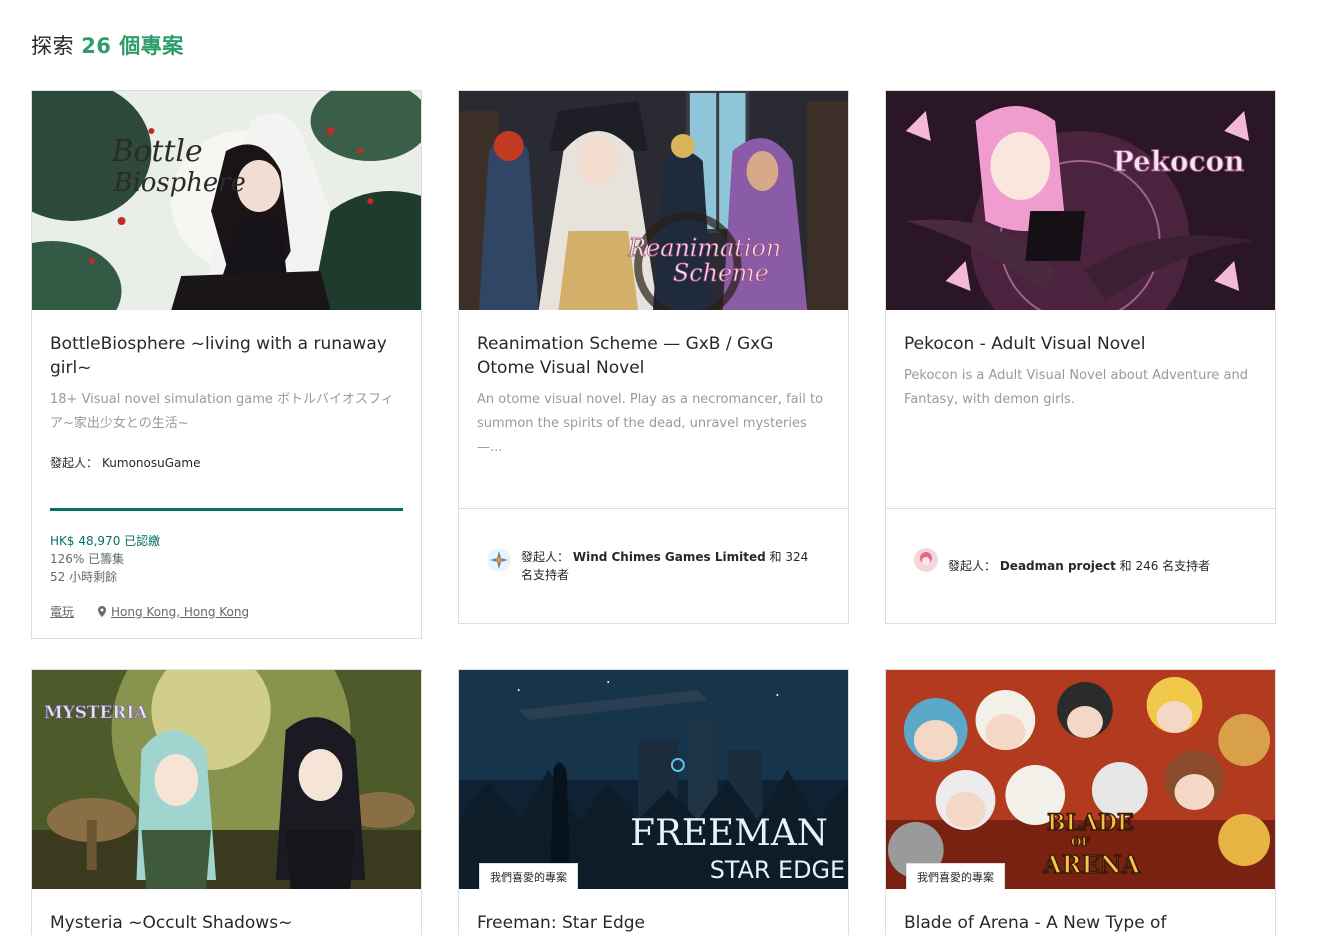  I want to click on logo-text: MYSTERIA, so click(96, 712).